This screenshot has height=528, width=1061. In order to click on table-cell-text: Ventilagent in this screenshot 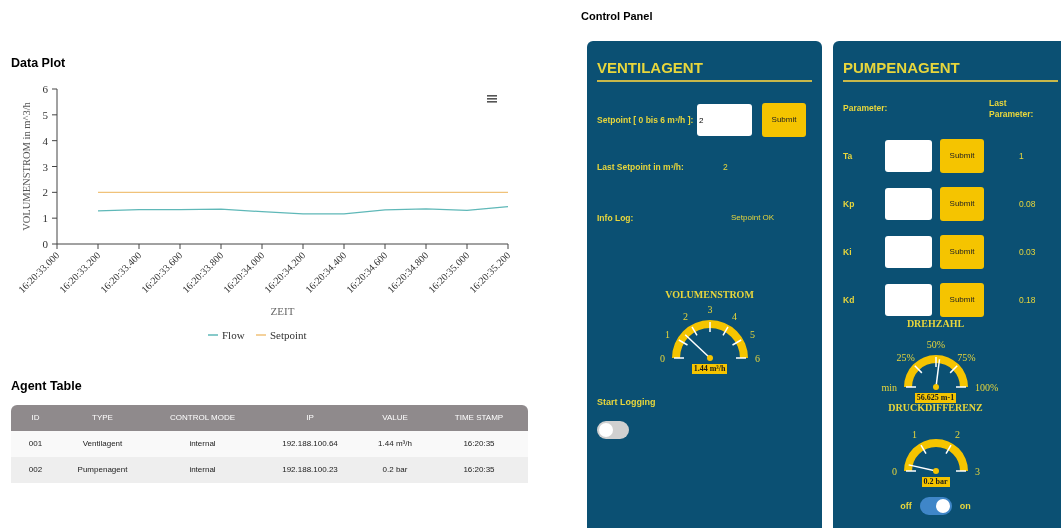, I will do `click(102, 443)`.